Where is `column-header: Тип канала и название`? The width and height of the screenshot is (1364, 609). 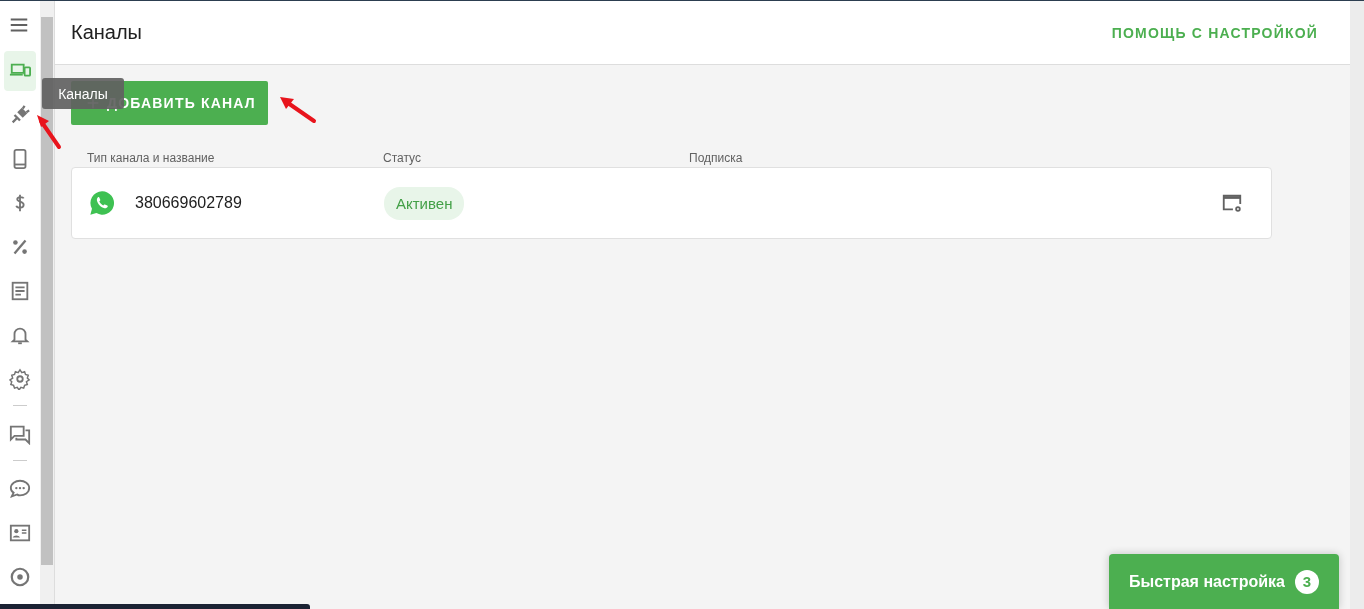
column-header: Тип канала и название is located at coordinates (151, 159).